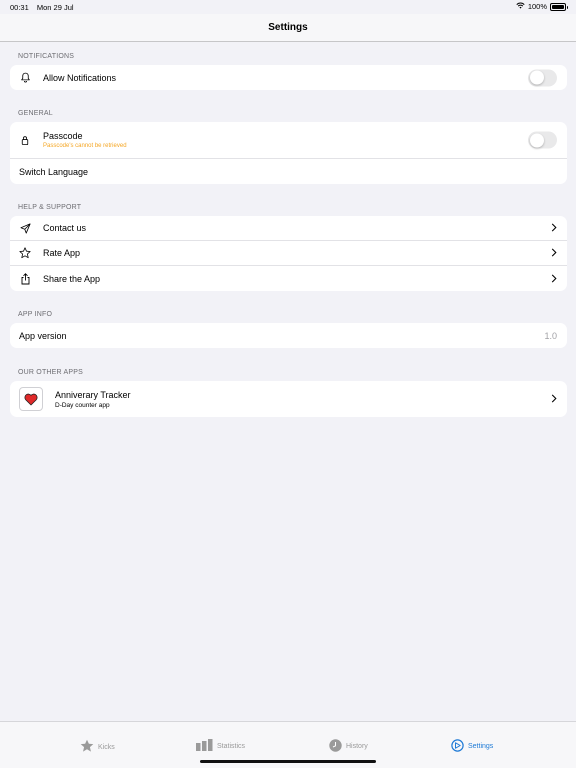  Describe the element at coordinates (550, 335) in the screenshot. I see `app-version-value: 1.0` at that location.